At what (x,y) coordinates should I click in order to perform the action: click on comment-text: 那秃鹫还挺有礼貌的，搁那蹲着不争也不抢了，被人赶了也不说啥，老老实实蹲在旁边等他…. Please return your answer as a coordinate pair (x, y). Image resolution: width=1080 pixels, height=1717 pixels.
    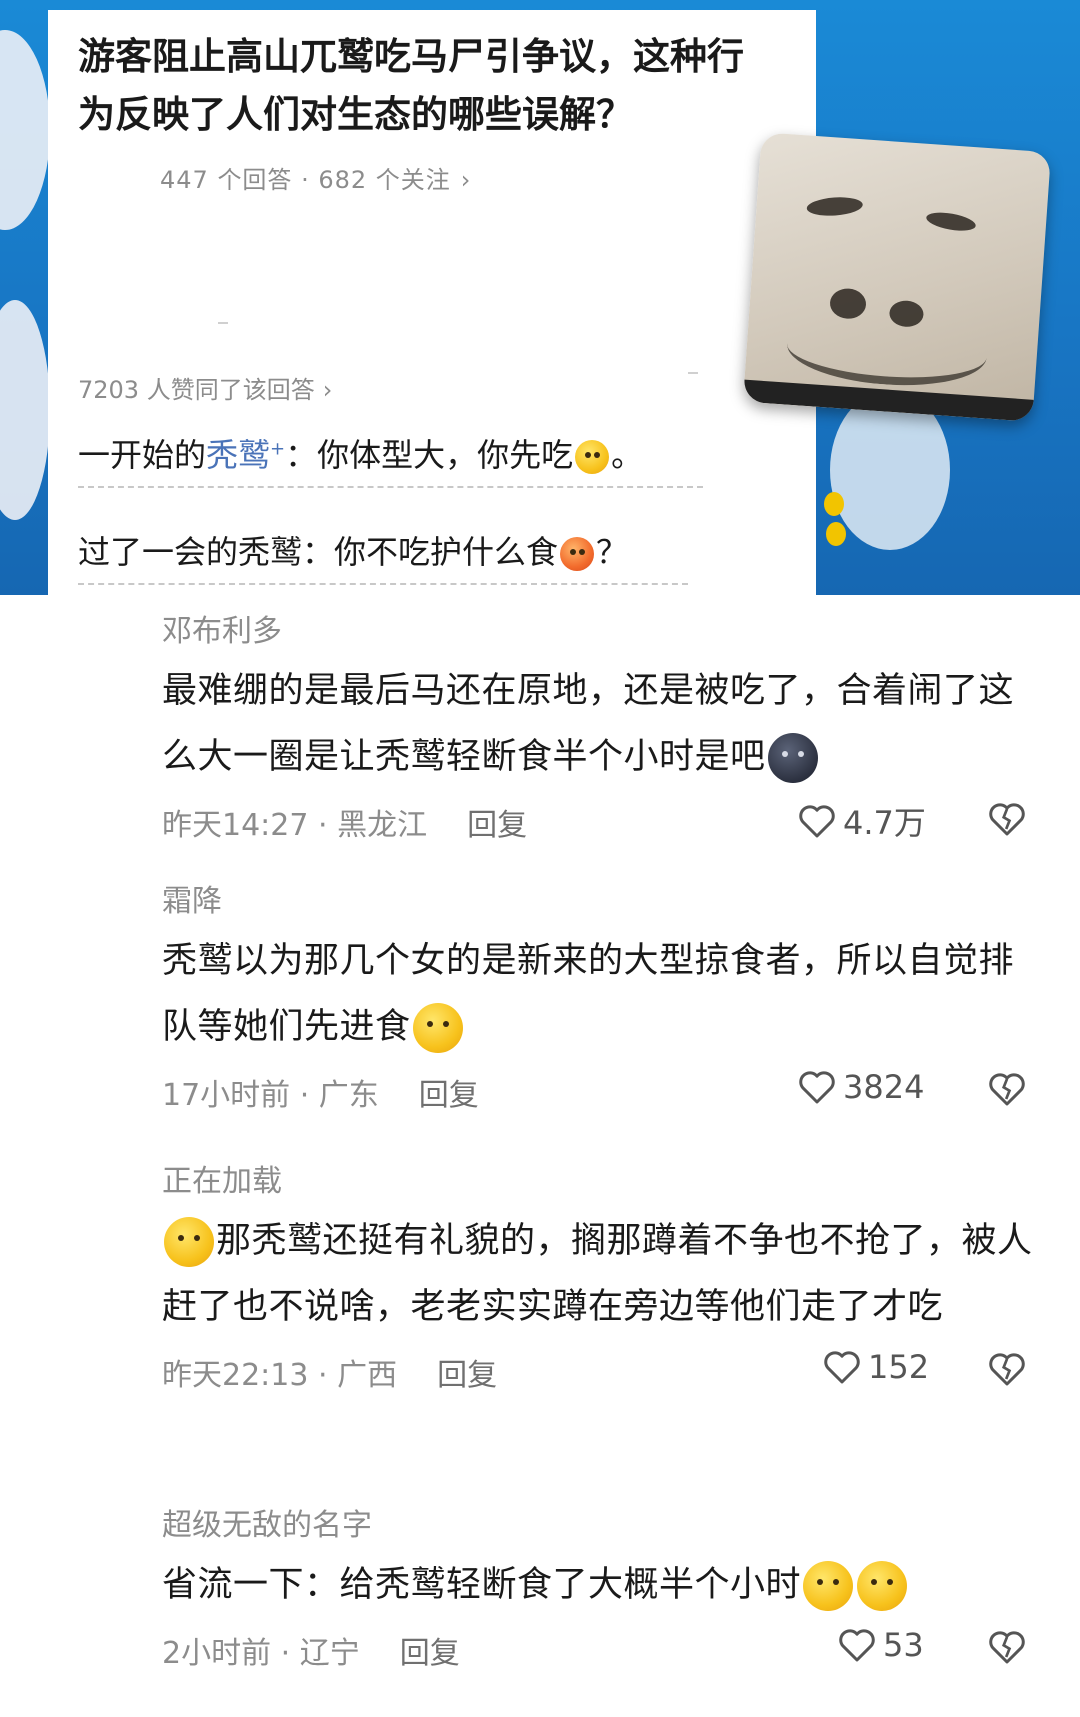
    Looking at the image, I should click on (602, 1274).